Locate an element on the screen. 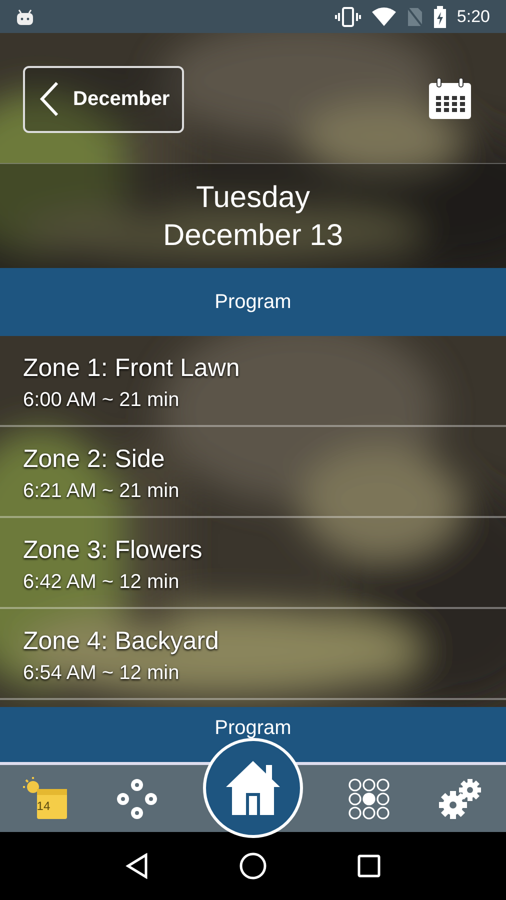 The width and height of the screenshot is (506, 900). calendar-day-number: 14 is located at coordinates (43, 805).